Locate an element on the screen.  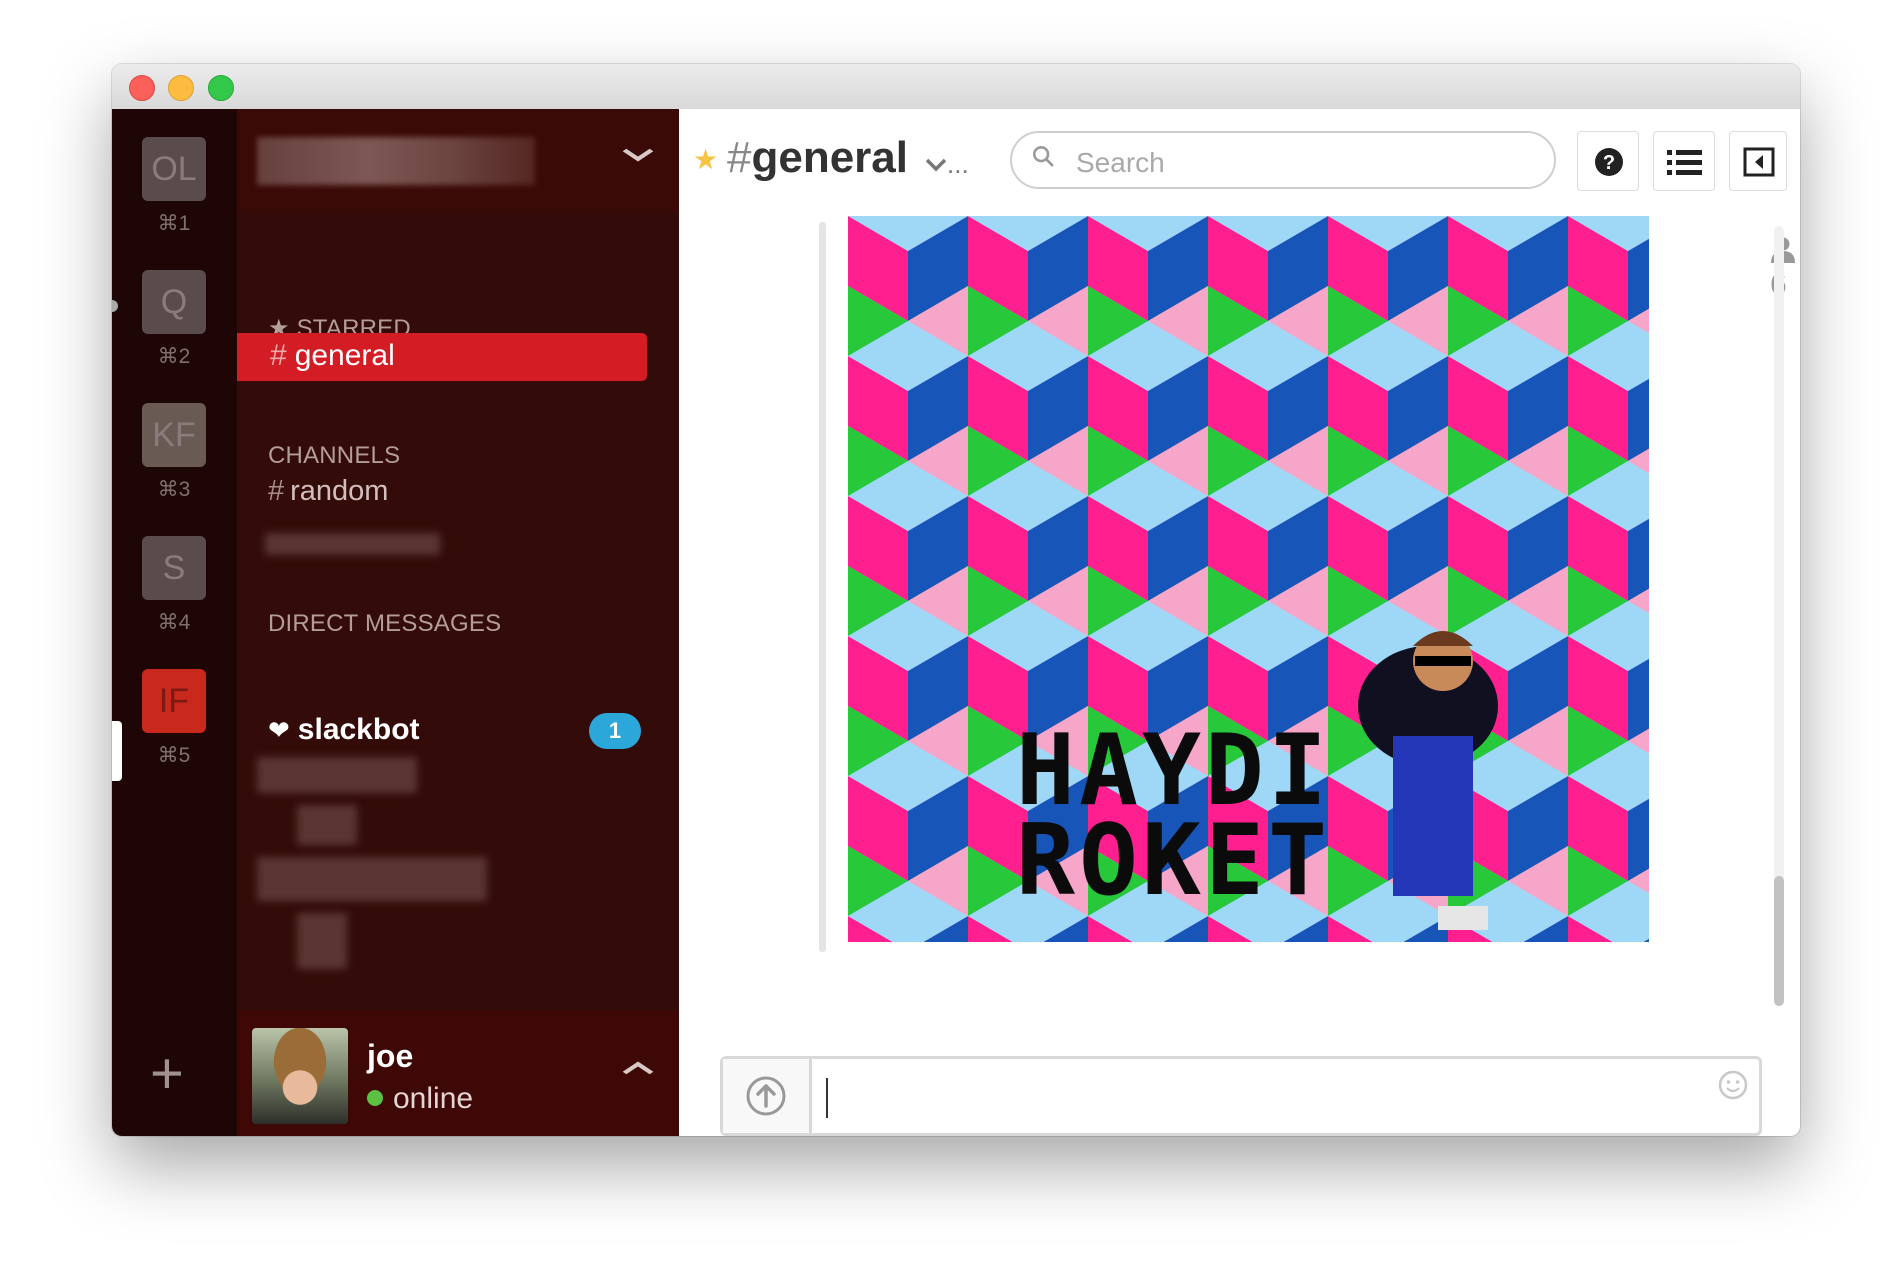
search-input: Search is located at coordinates (1283, 160).